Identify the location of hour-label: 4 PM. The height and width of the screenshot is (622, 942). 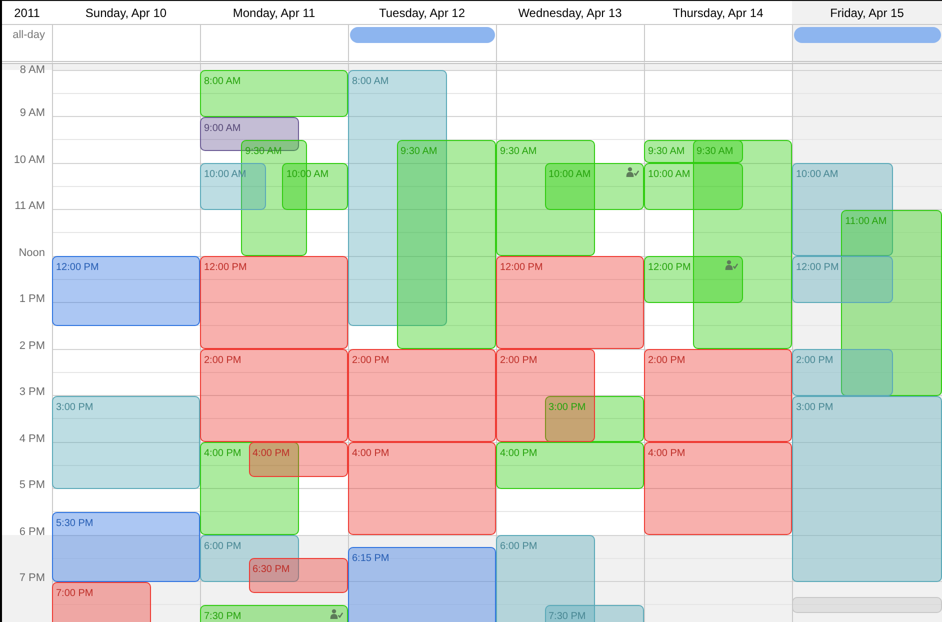
(32, 439).